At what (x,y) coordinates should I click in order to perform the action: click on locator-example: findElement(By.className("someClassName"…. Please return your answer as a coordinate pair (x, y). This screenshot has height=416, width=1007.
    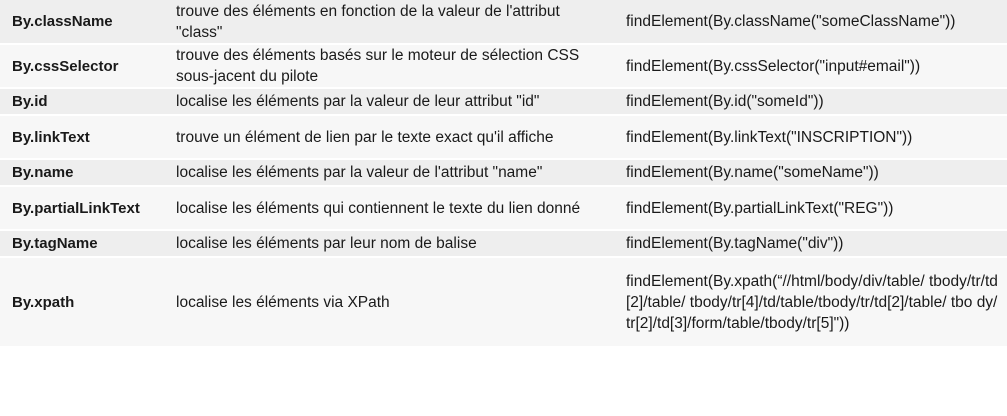
    Looking at the image, I should click on (810, 22).